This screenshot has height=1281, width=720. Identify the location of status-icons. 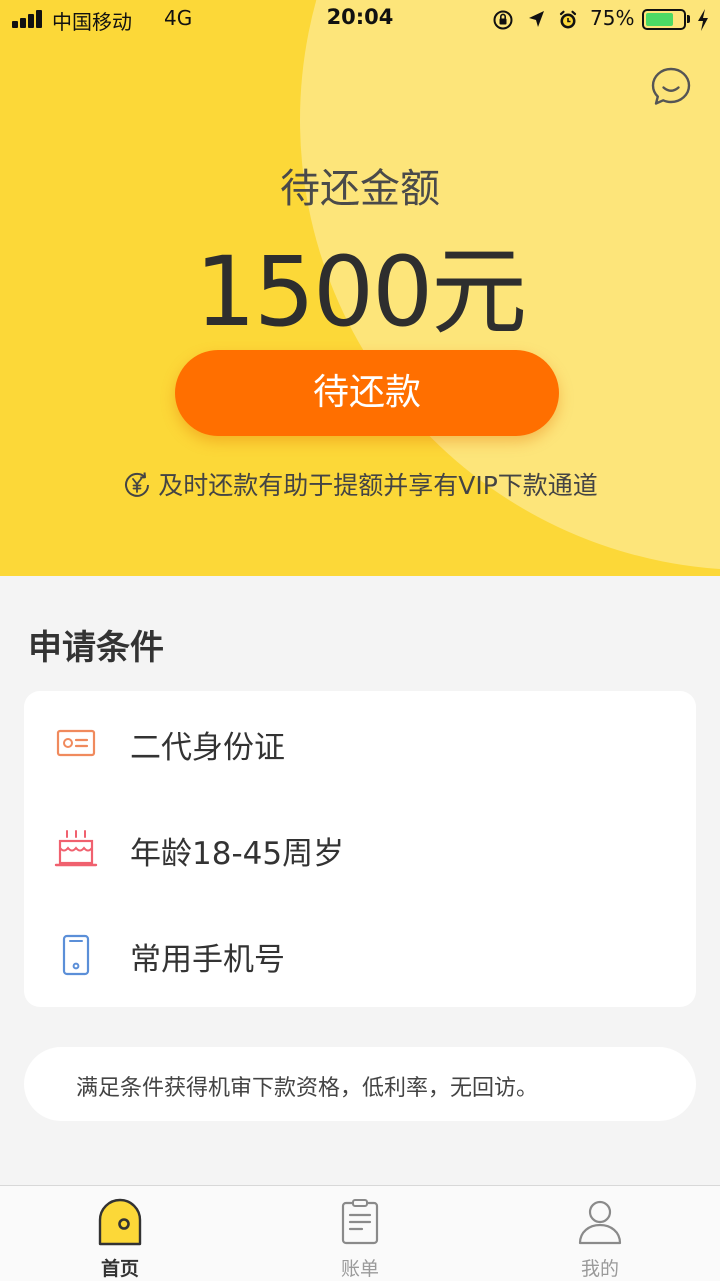
(535, 20).